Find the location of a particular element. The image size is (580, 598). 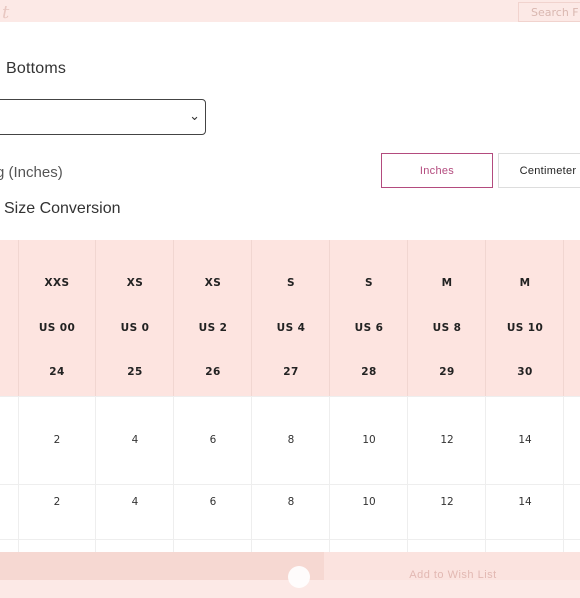

header-cell: 25 is located at coordinates (135, 372).